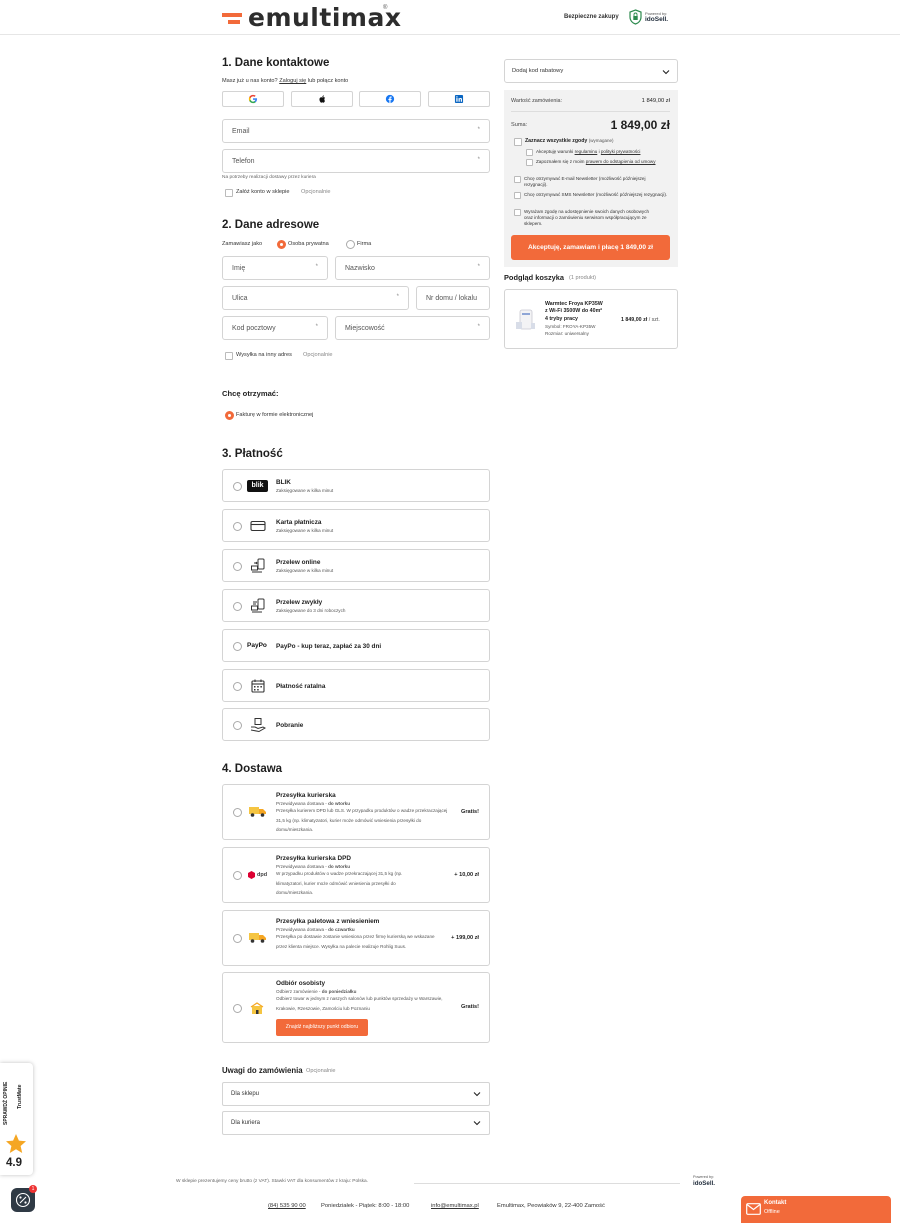  I want to click on private-person-radio, so click(281, 244).